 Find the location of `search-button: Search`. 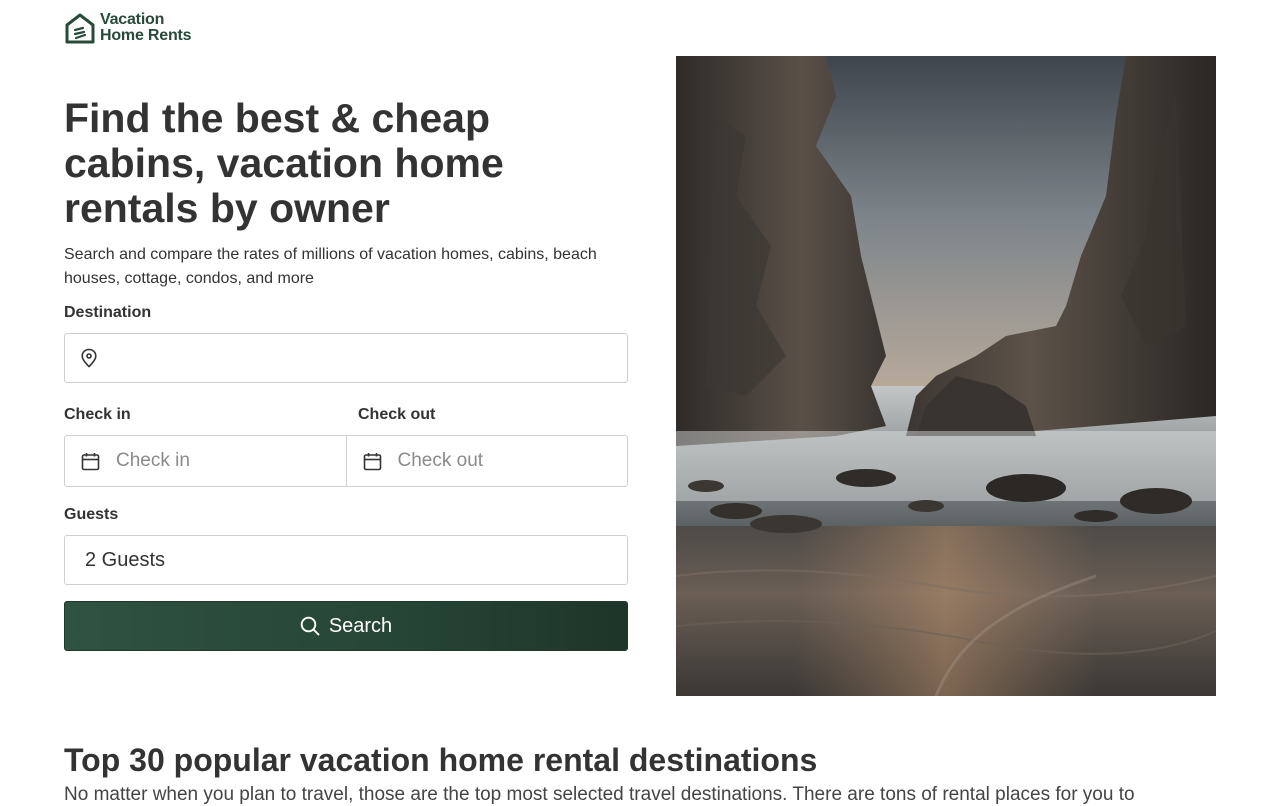

search-button: Search is located at coordinates (346, 626).